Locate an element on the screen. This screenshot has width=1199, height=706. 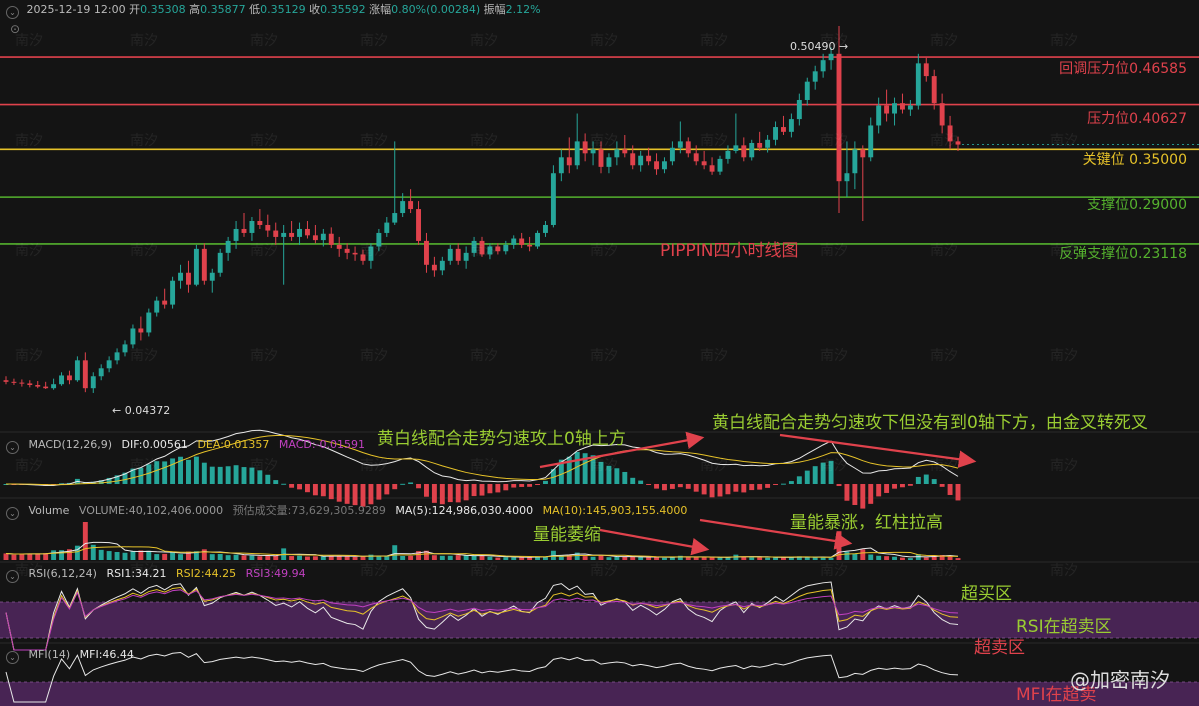
annotation-oversold: 超卖区 is located at coordinates (999, 648).